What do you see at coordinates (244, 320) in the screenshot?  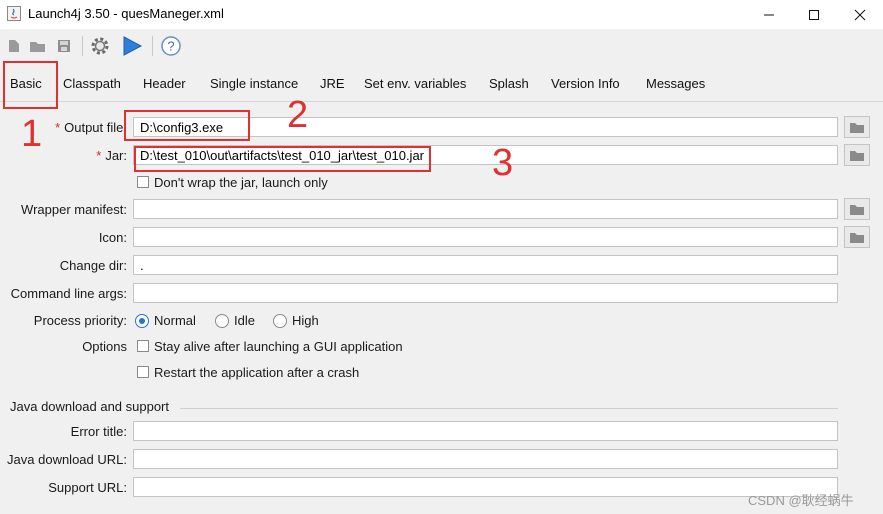 I see `priority-idle-label: Idle` at bounding box center [244, 320].